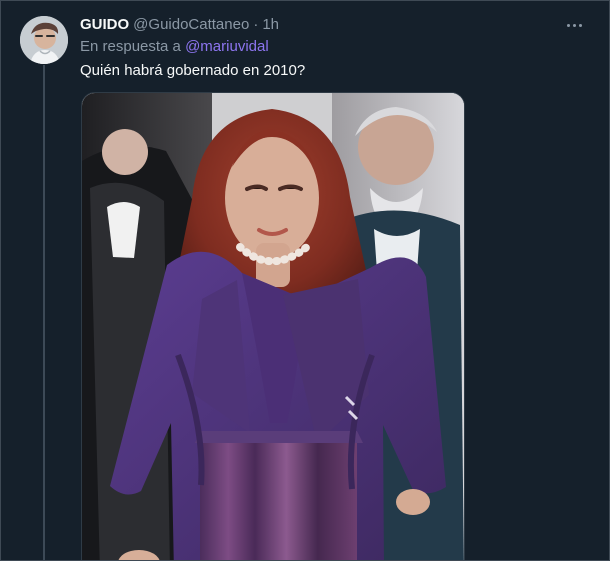  What do you see at coordinates (130, 46) in the screenshot?
I see `reply-prefix: En respuesta a` at bounding box center [130, 46].